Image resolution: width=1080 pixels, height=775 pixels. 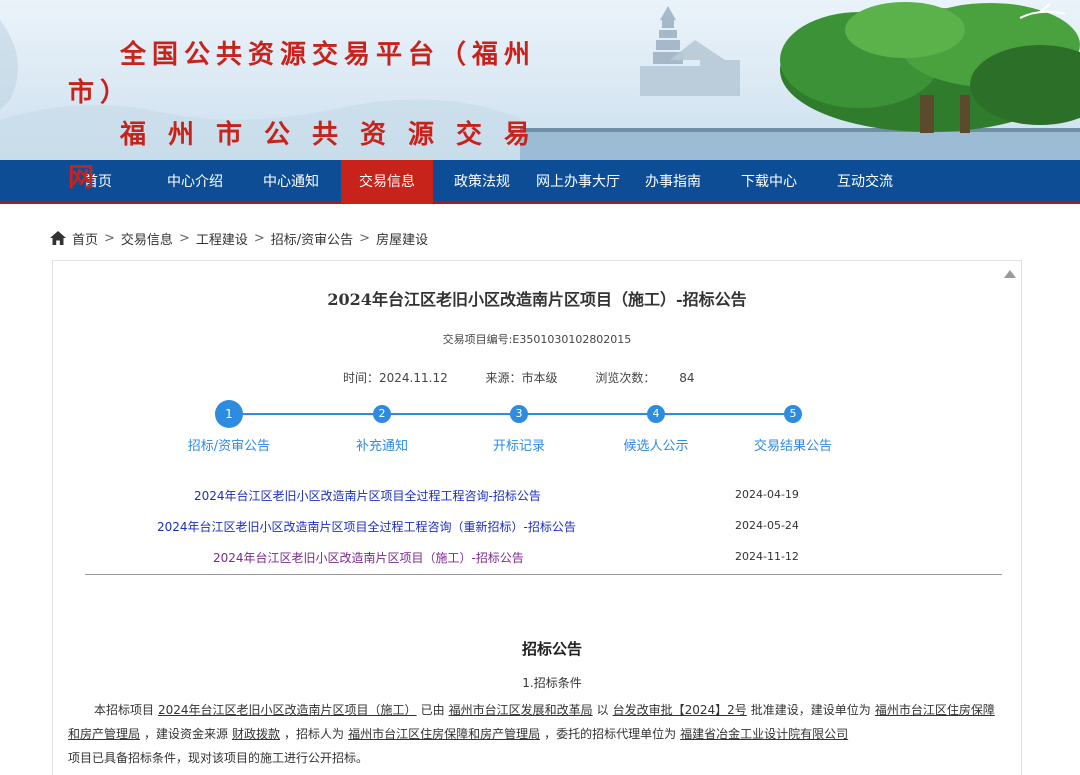 What do you see at coordinates (519, 444) in the screenshot?
I see `step-3-label: 开标记录` at bounding box center [519, 444].